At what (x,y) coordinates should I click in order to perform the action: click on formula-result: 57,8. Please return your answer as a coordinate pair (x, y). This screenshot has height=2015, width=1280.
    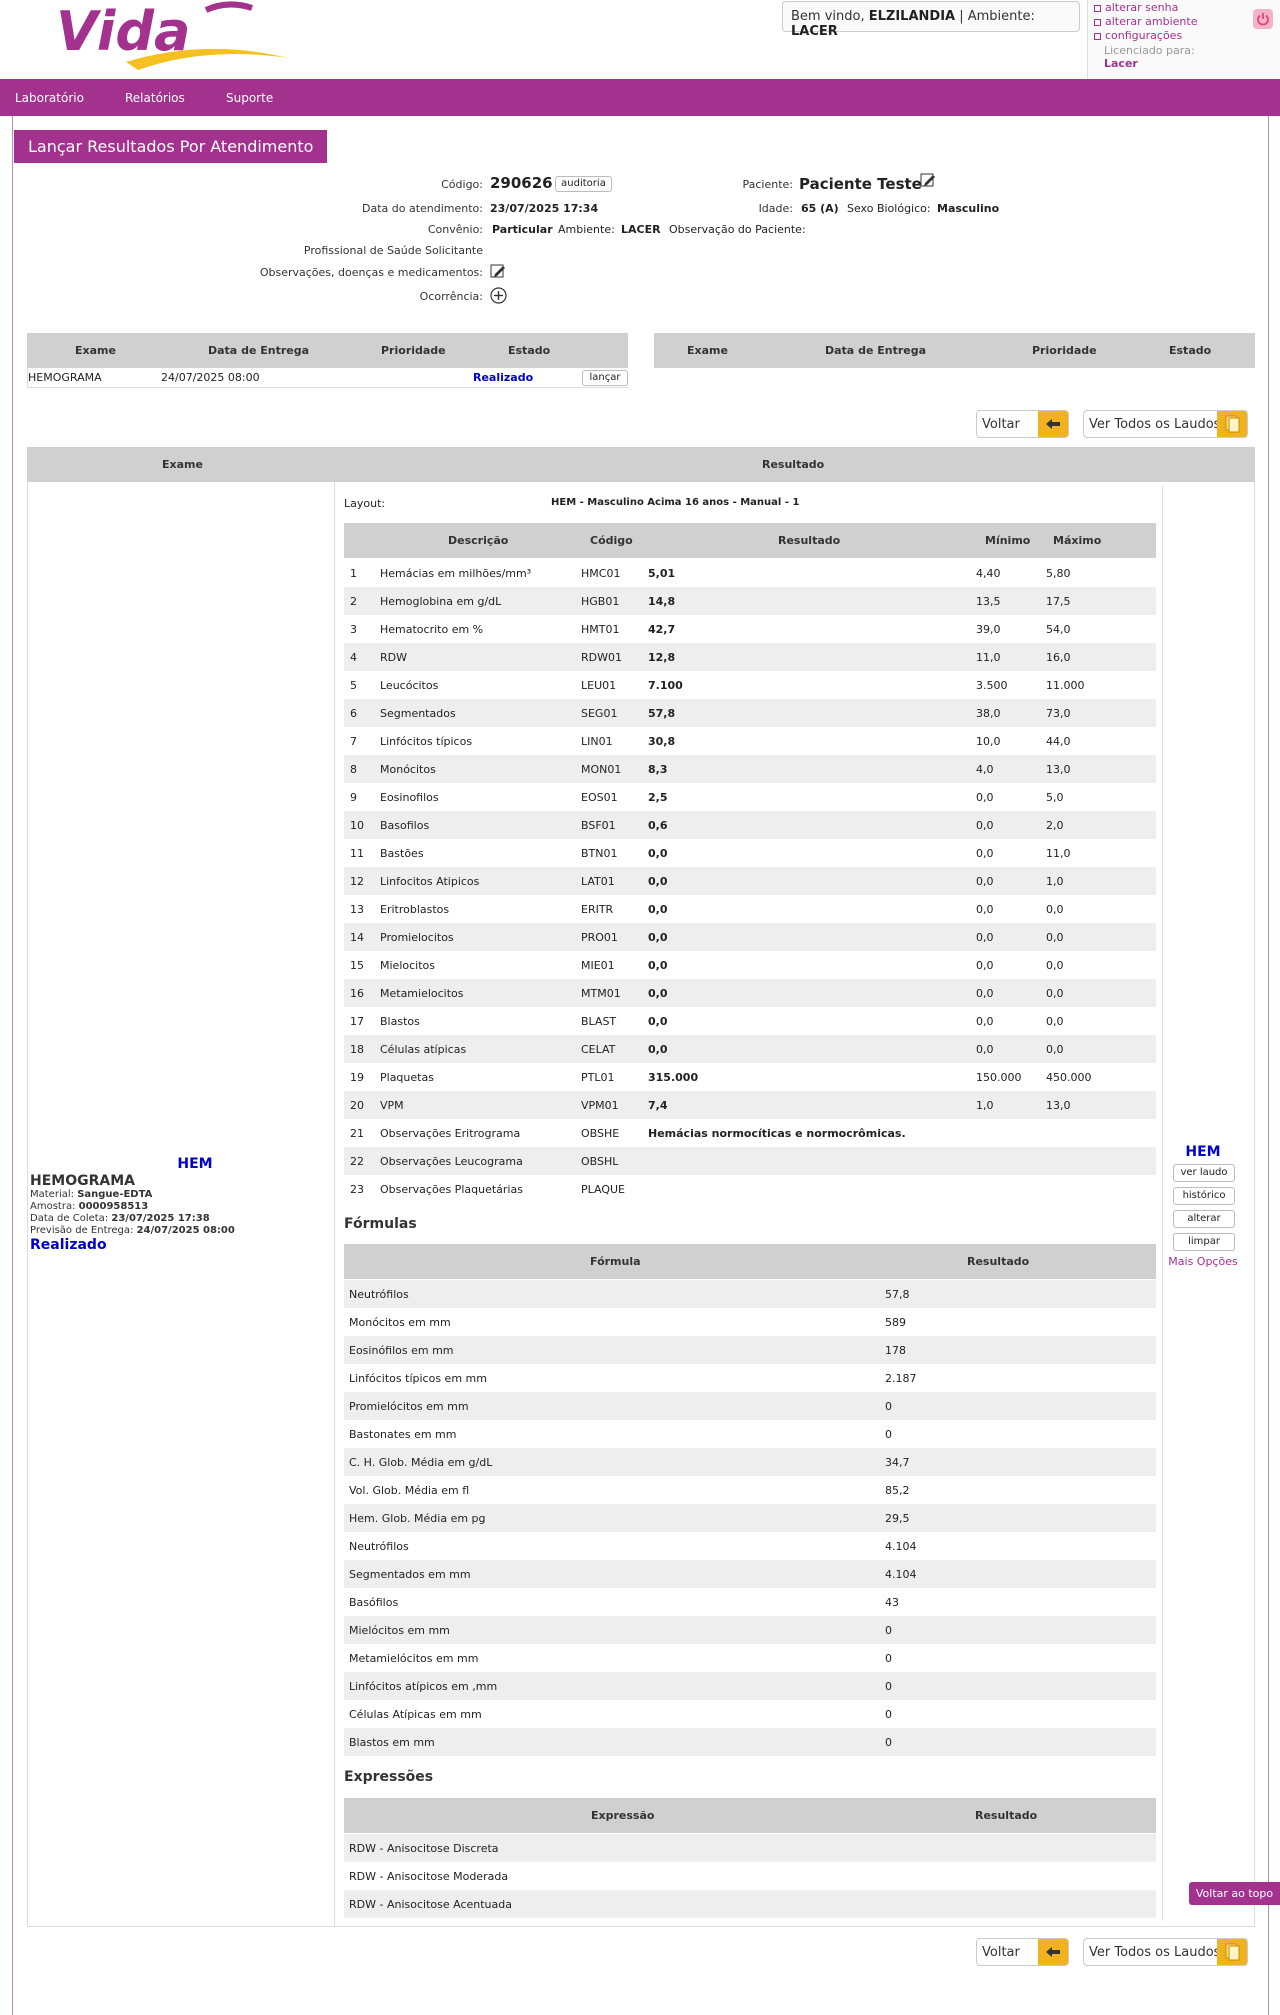
    Looking at the image, I should click on (897, 1294).